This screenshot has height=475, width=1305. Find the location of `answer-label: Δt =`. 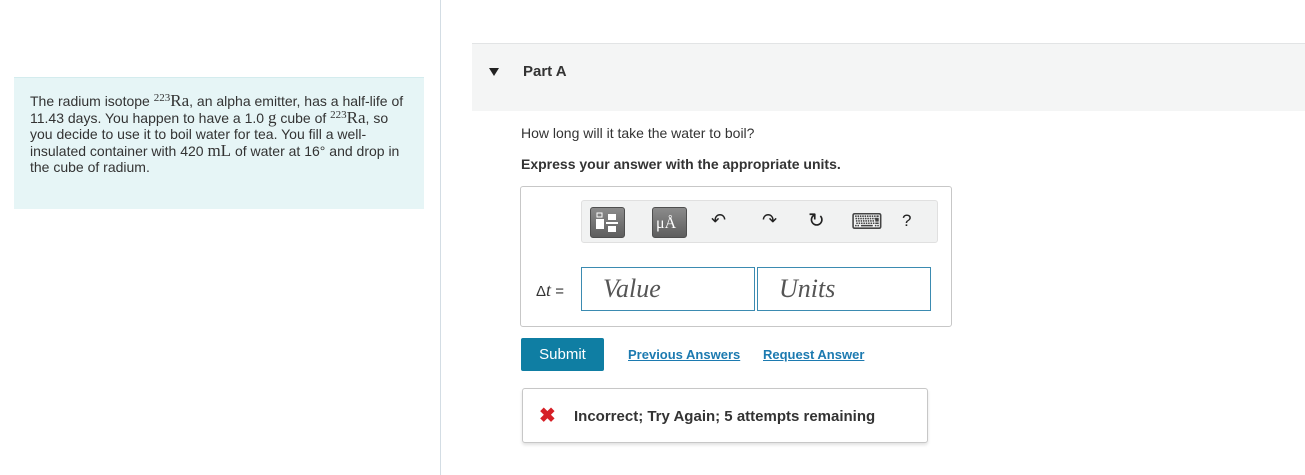

answer-label: Δt = is located at coordinates (550, 290).